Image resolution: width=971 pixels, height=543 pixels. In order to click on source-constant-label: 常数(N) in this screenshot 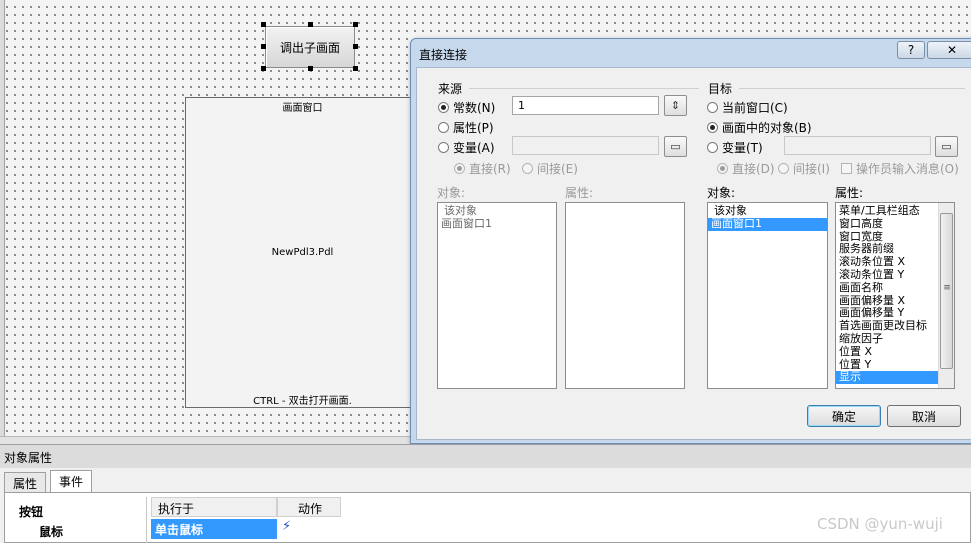, I will do `click(474, 108)`.